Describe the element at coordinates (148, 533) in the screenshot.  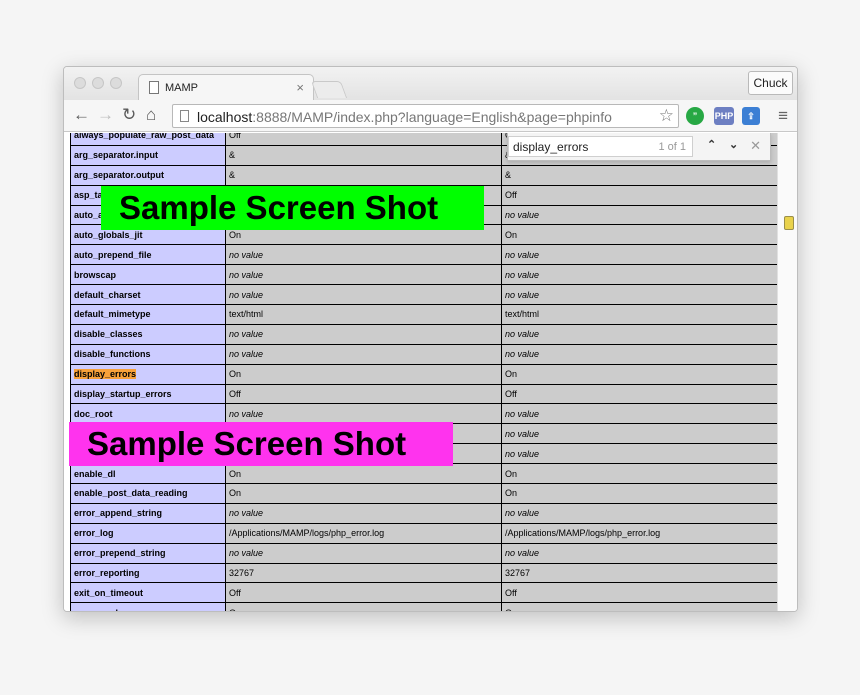
I see `directive-cell: error_log` at that location.